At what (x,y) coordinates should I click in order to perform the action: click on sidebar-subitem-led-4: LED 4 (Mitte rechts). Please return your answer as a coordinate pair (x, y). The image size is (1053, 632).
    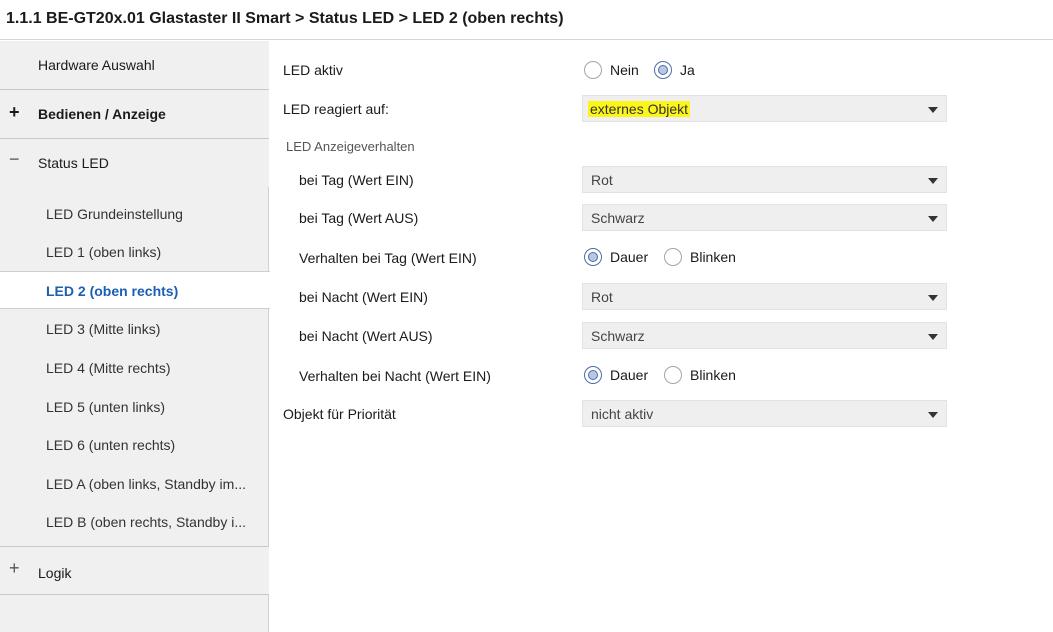
    Looking at the image, I should click on (134, 368).